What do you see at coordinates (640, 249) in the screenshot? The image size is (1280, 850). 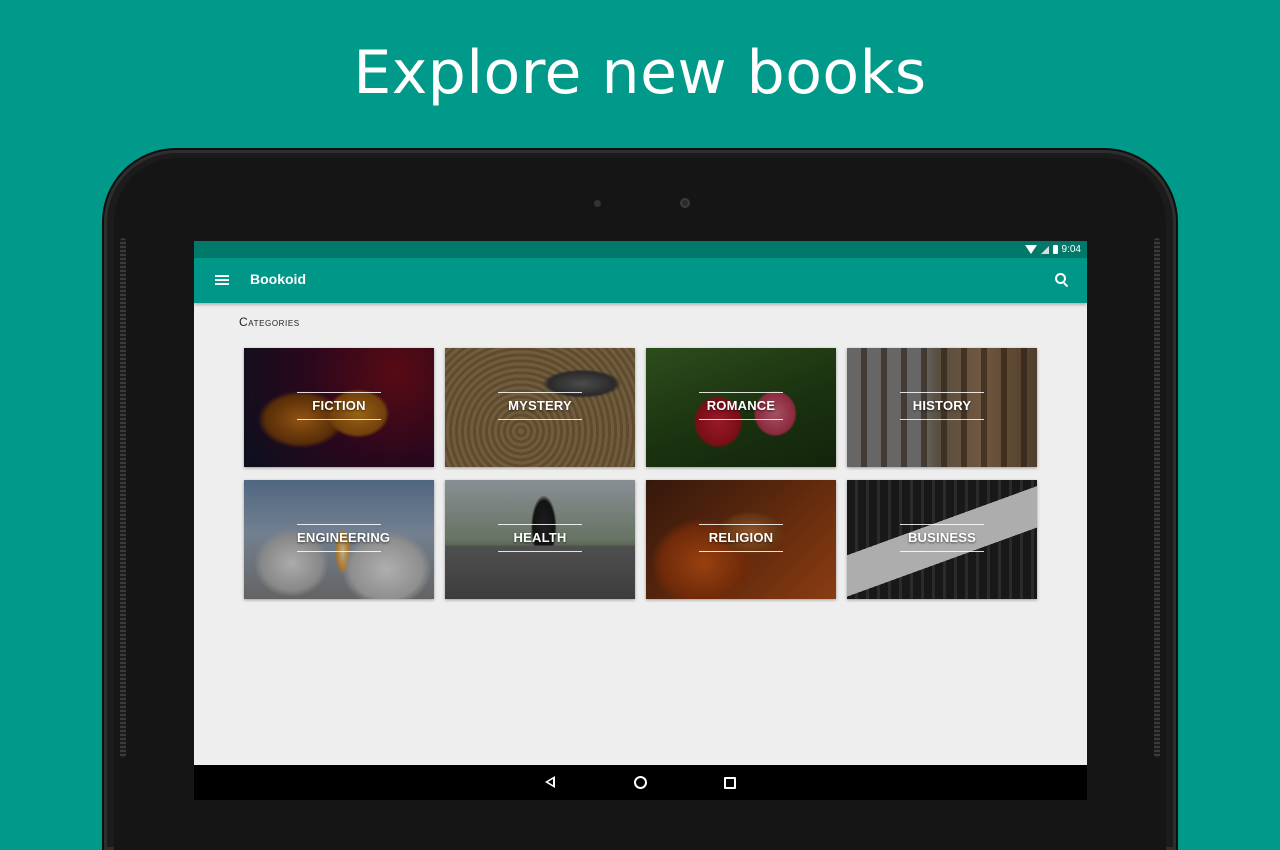 I see `status-bar: 9:04` at bounding box center [640, 249].